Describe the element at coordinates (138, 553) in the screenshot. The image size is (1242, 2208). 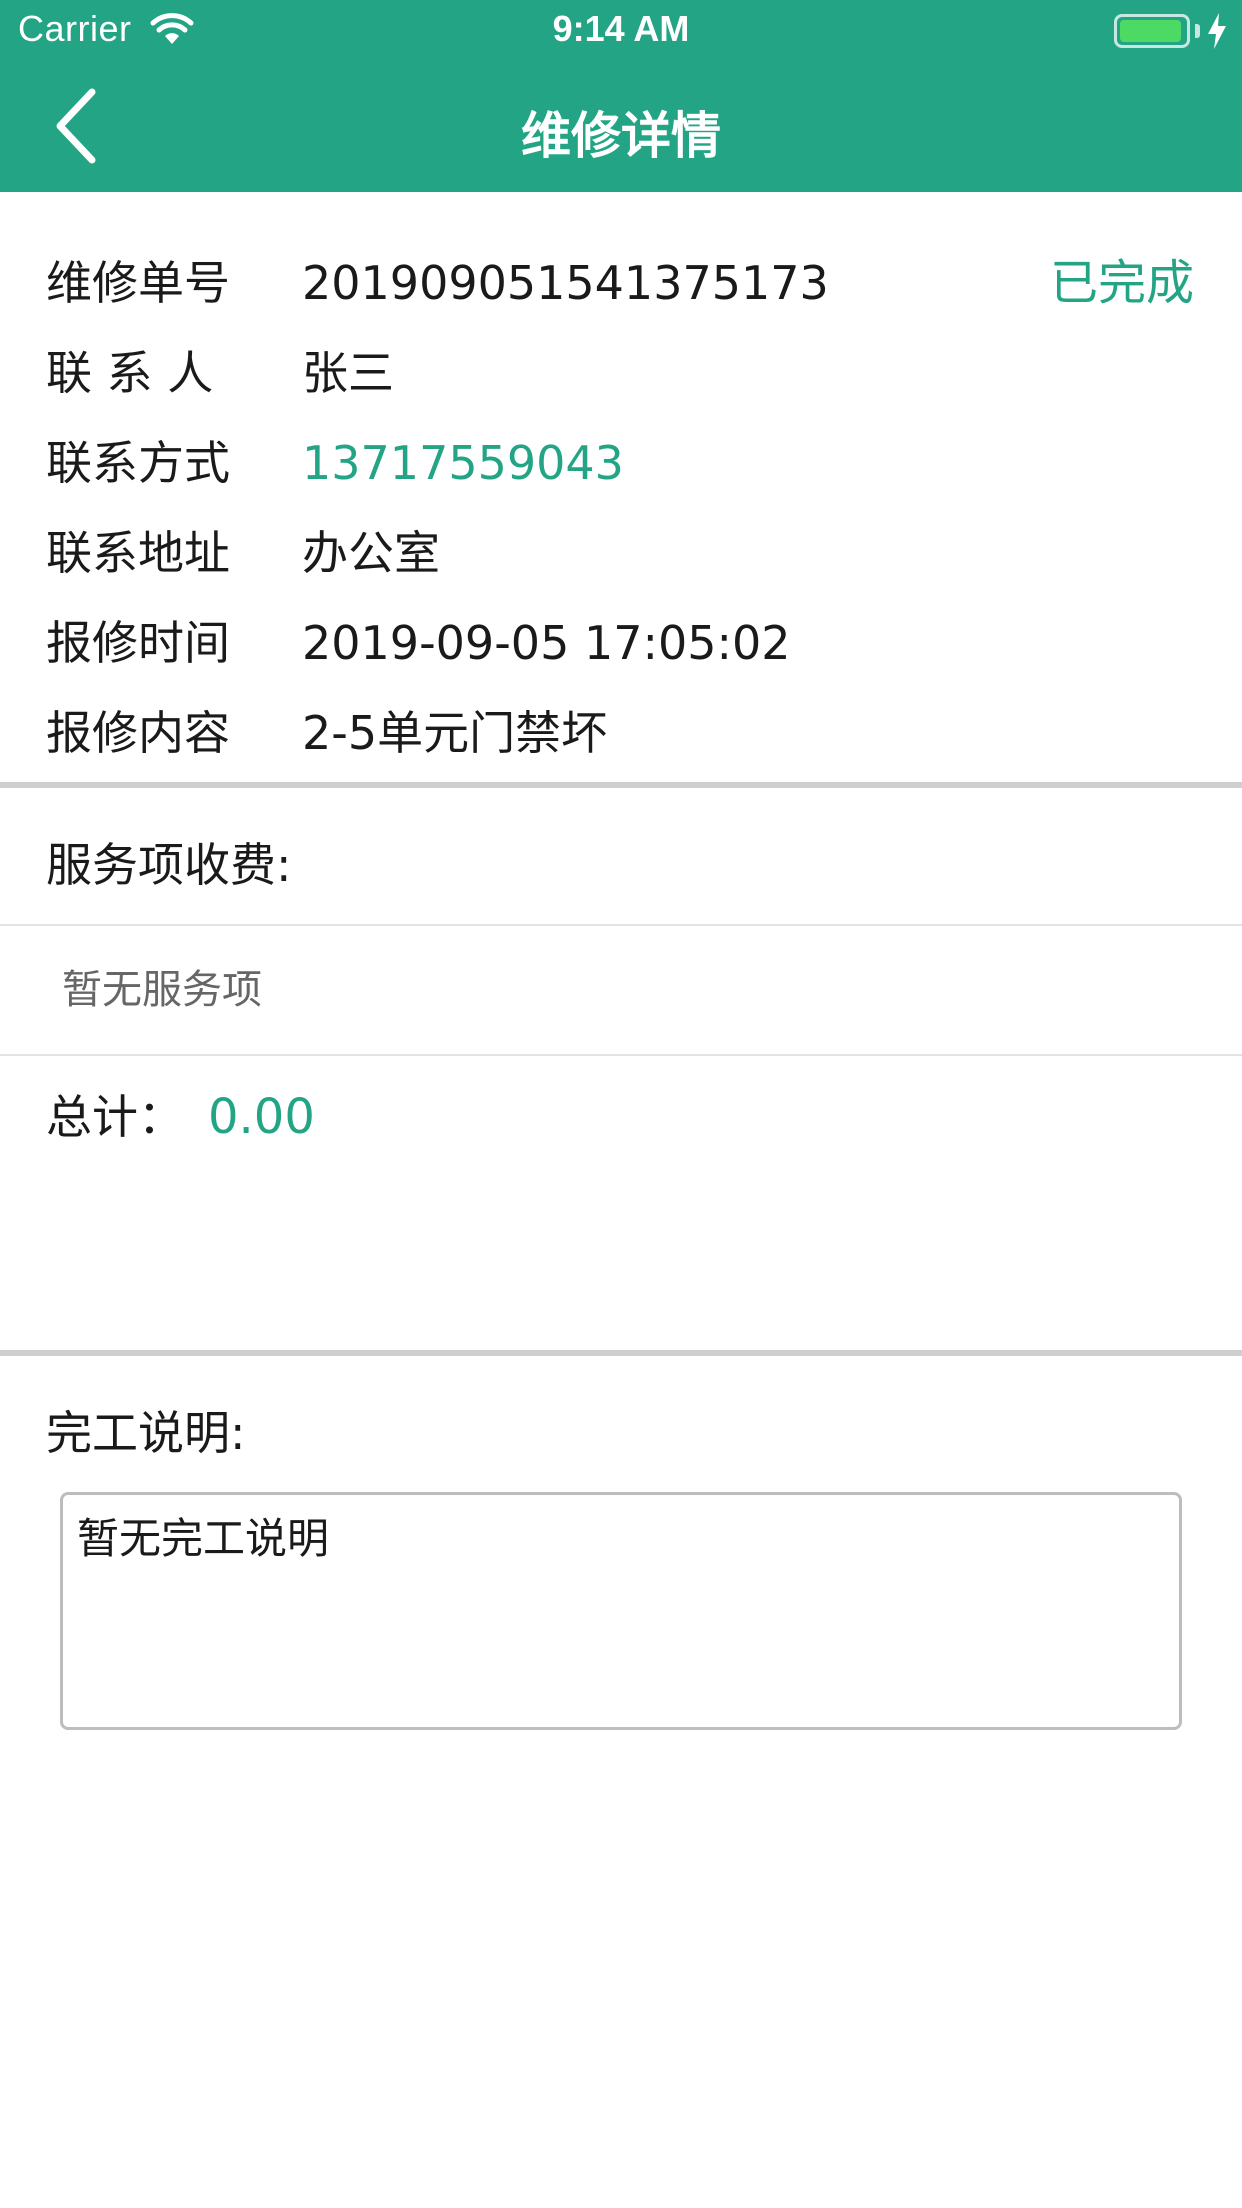
I see `address-label: 联系地址` at that location.